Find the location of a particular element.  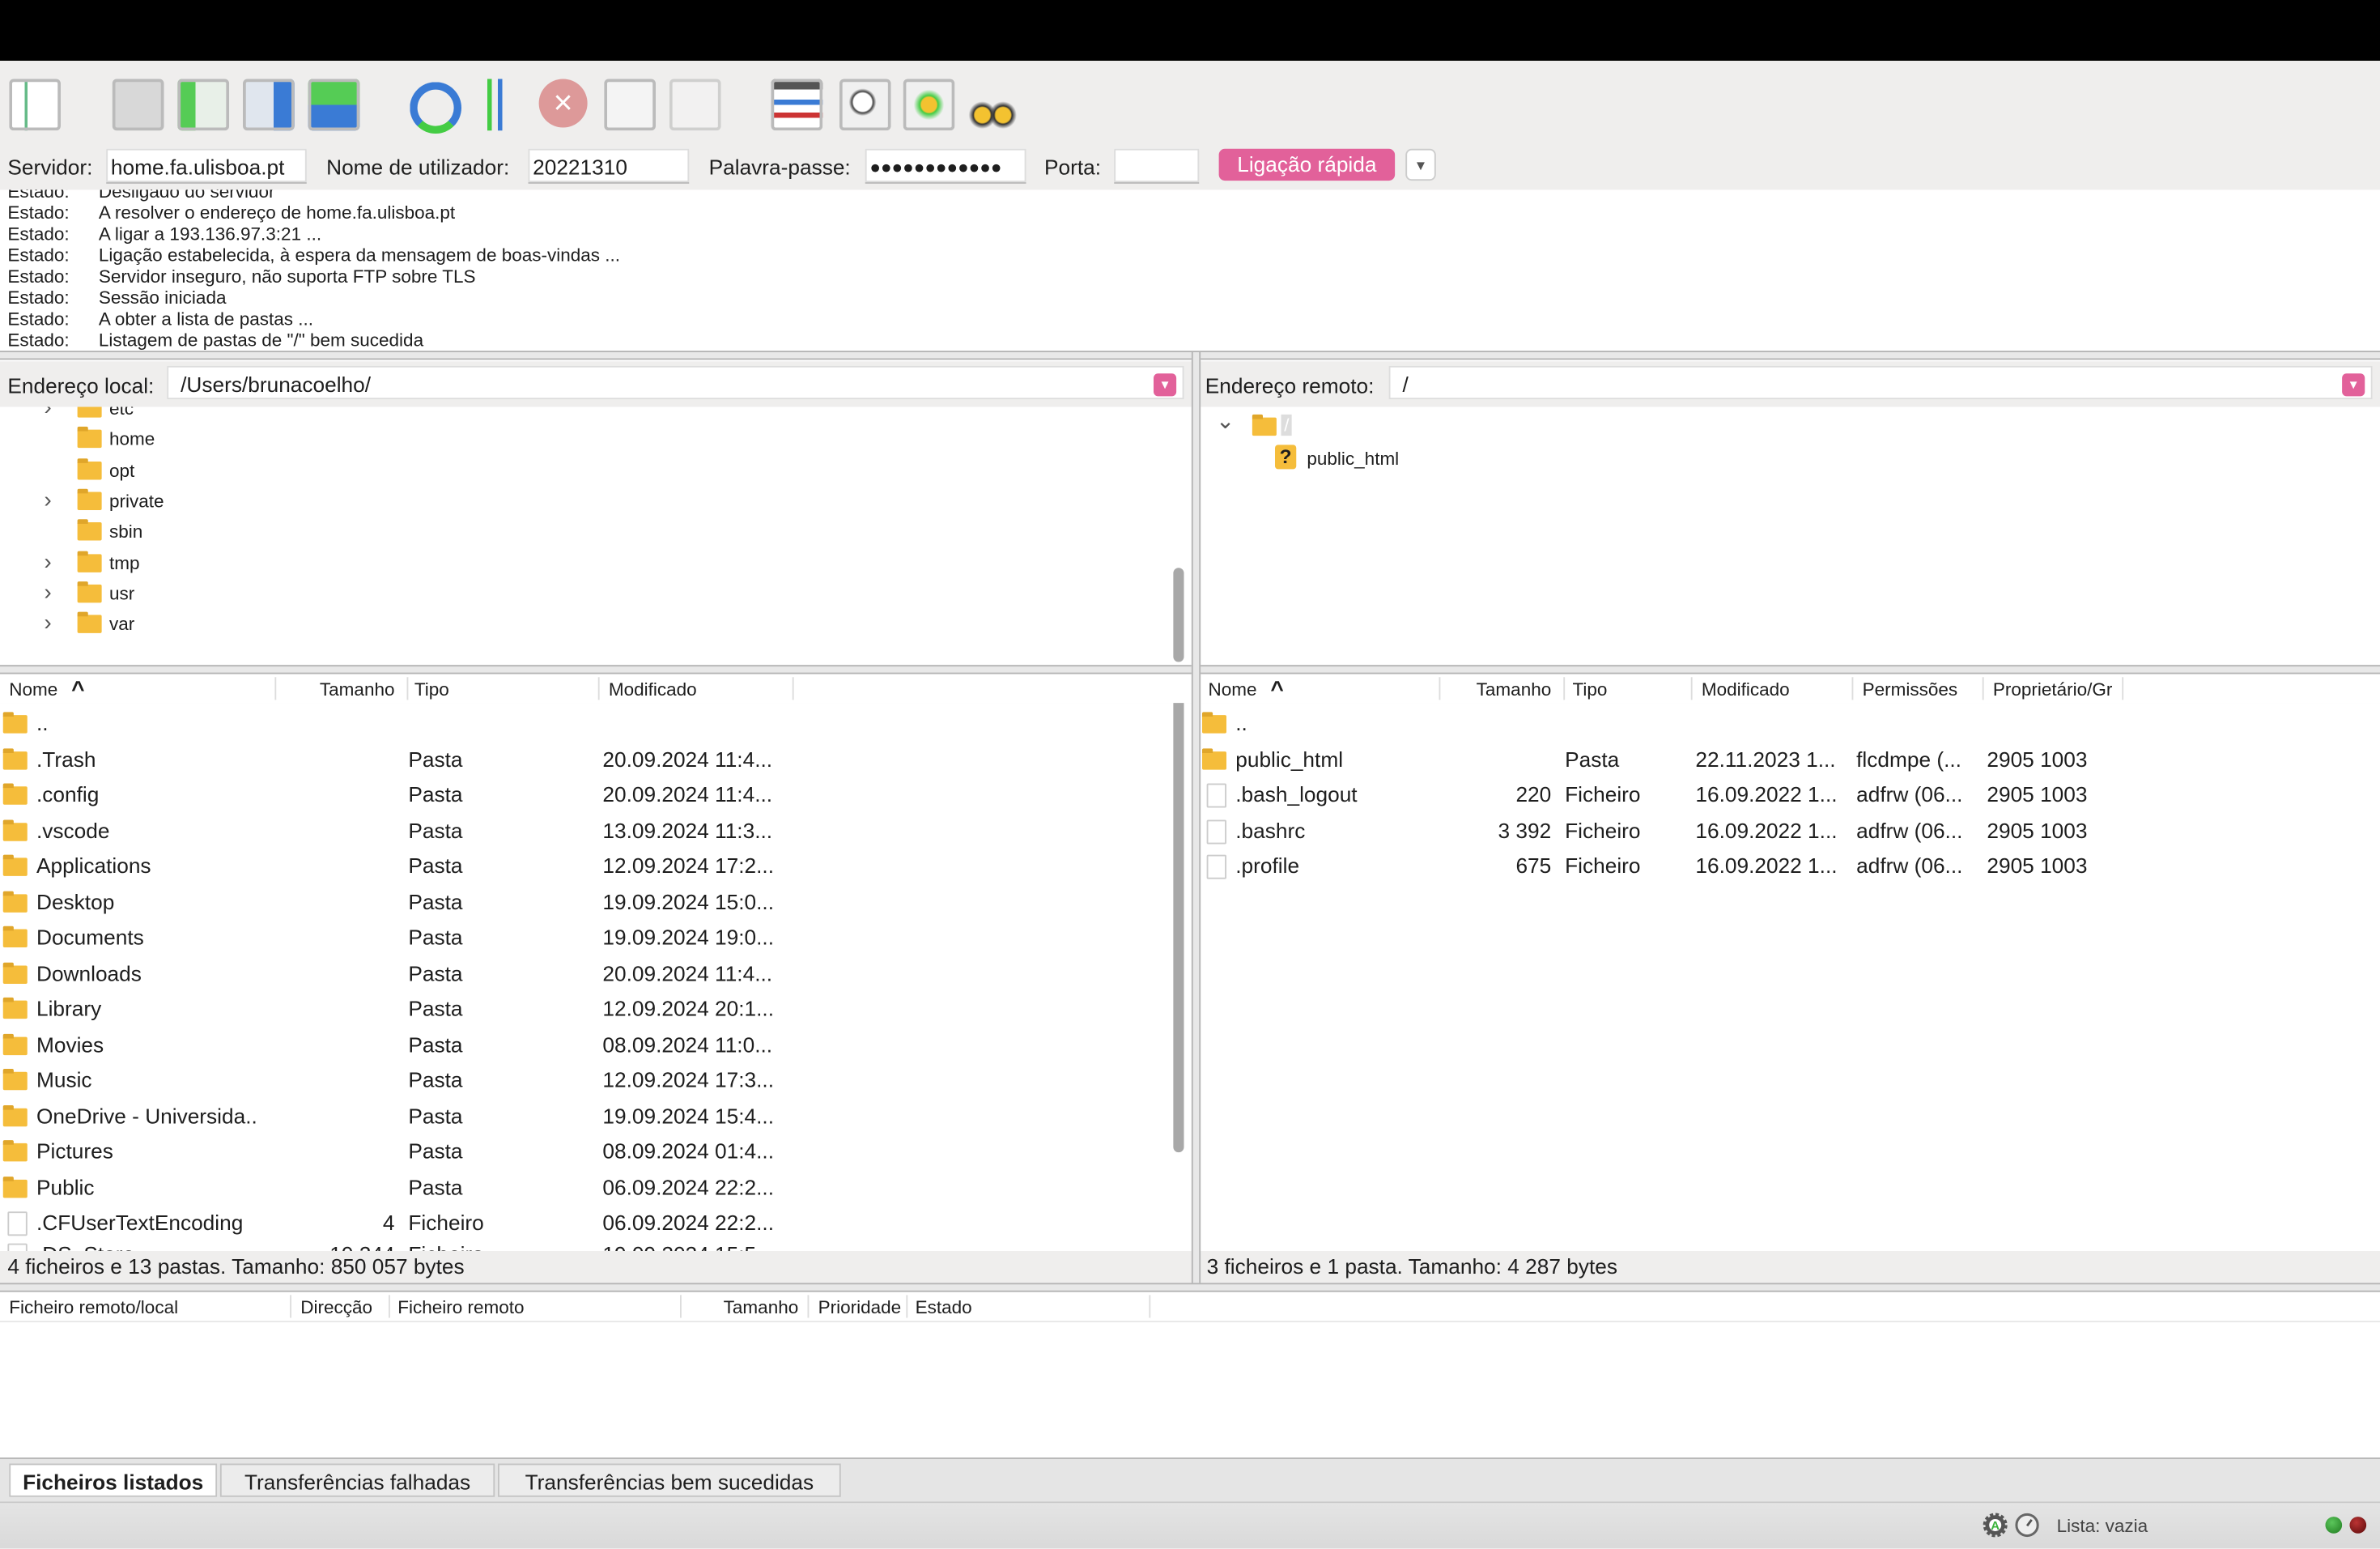

toggle-local-tree-icon is located at coordinates (204, 105).